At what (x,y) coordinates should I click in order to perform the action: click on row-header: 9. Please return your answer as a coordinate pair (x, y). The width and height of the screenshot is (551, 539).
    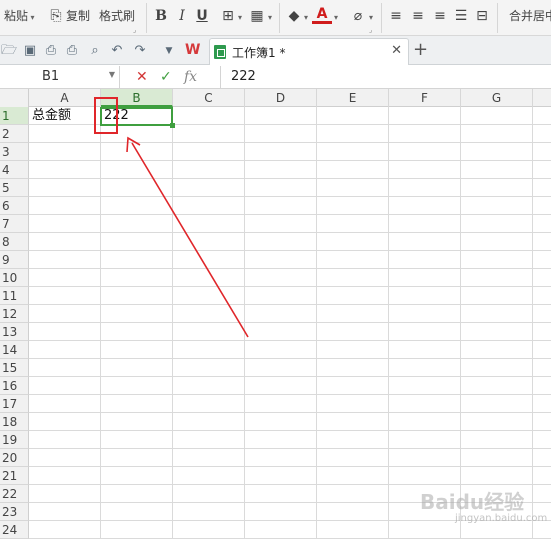
    Looking at the image, I should click on (14, 260).